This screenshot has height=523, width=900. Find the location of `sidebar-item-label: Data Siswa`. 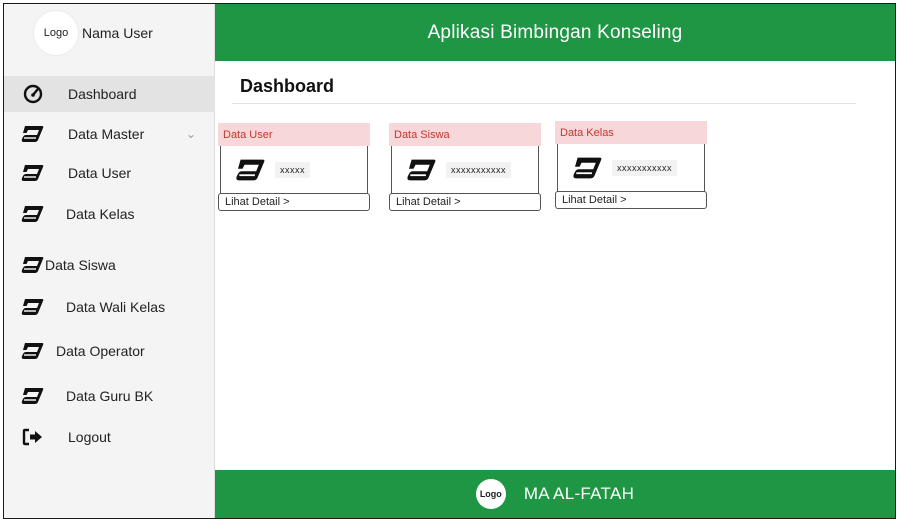

sidebar-item-label: Data Siswa is located at coordinates (80, 265).